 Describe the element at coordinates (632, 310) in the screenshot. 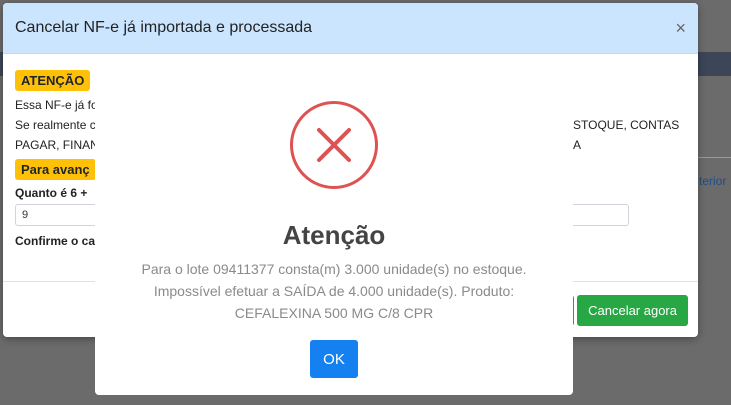

I see `cancel-now-button: Cancelar agora` at that location.